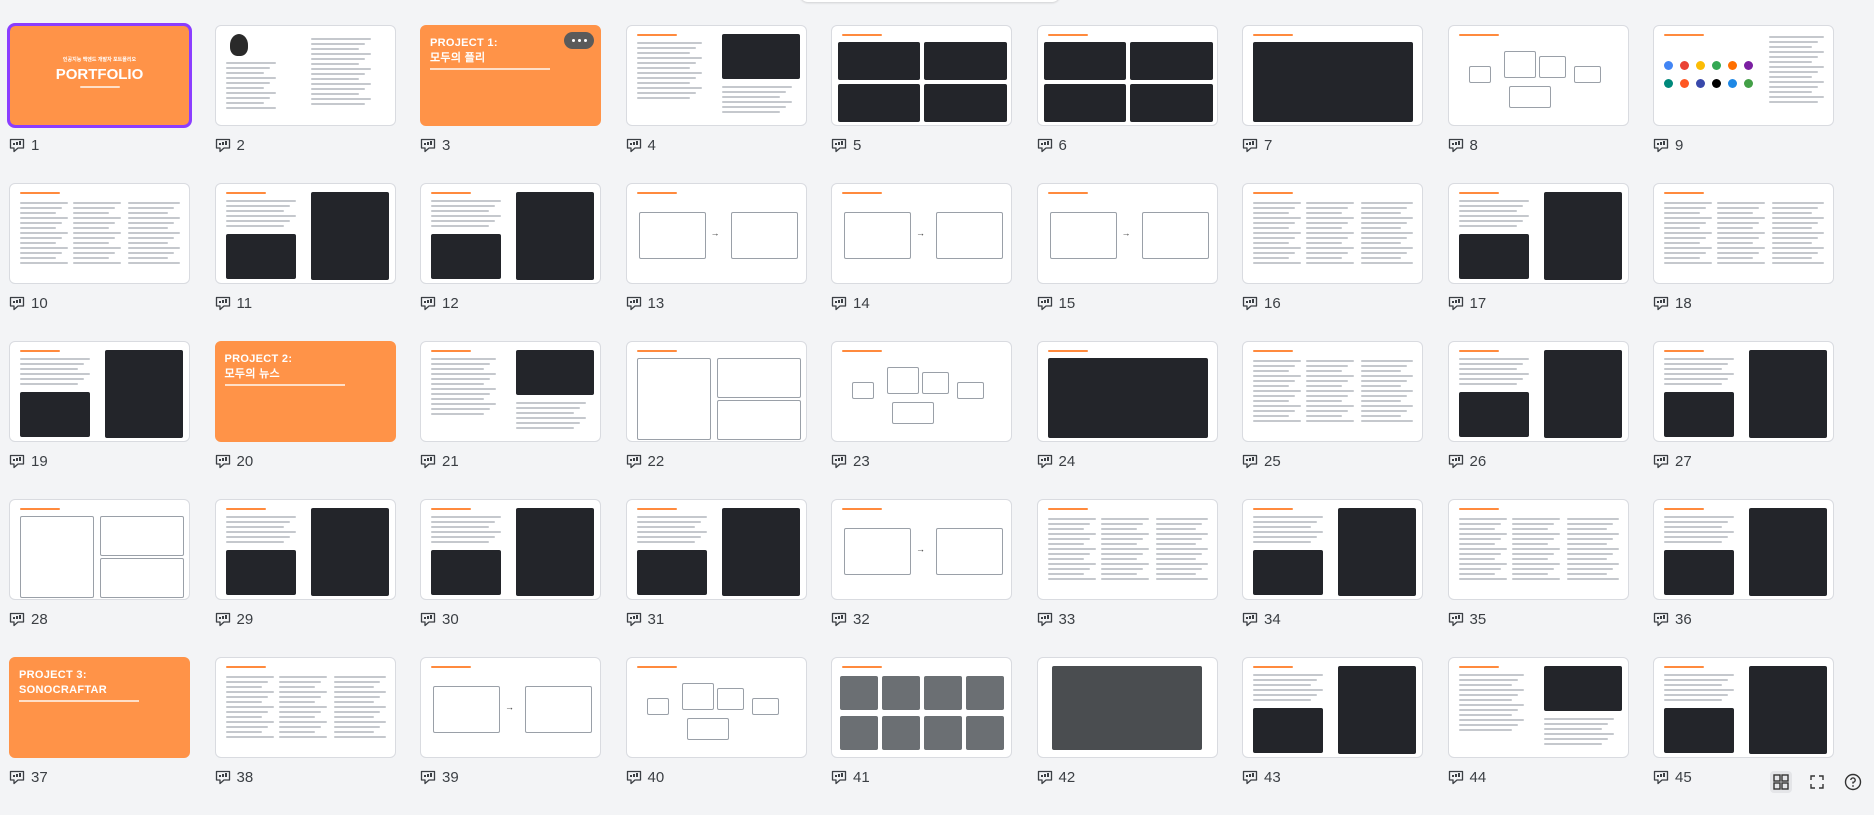  Describe the element at coordinates (1817, 782) in the screenshot. I see `fullscreen-icon` at that location.